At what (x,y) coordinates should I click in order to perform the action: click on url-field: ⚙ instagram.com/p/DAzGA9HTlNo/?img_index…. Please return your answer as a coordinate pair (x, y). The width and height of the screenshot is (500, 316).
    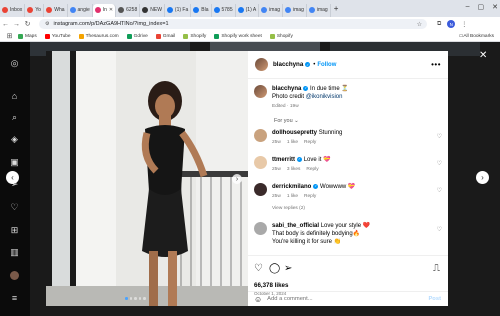
    Looking at the image, I should click on (233, 24).